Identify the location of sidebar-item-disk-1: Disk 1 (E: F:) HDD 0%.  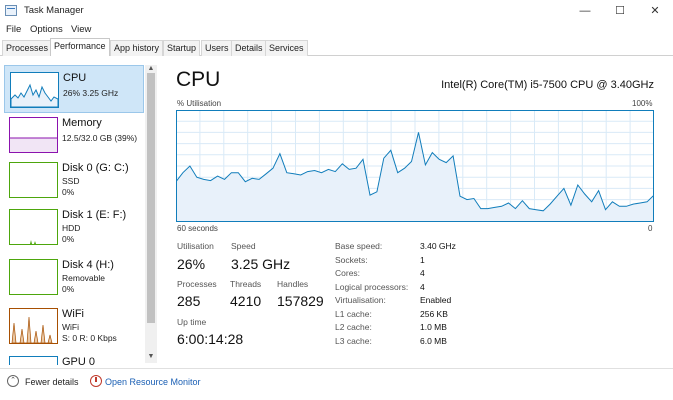
(74, 227).